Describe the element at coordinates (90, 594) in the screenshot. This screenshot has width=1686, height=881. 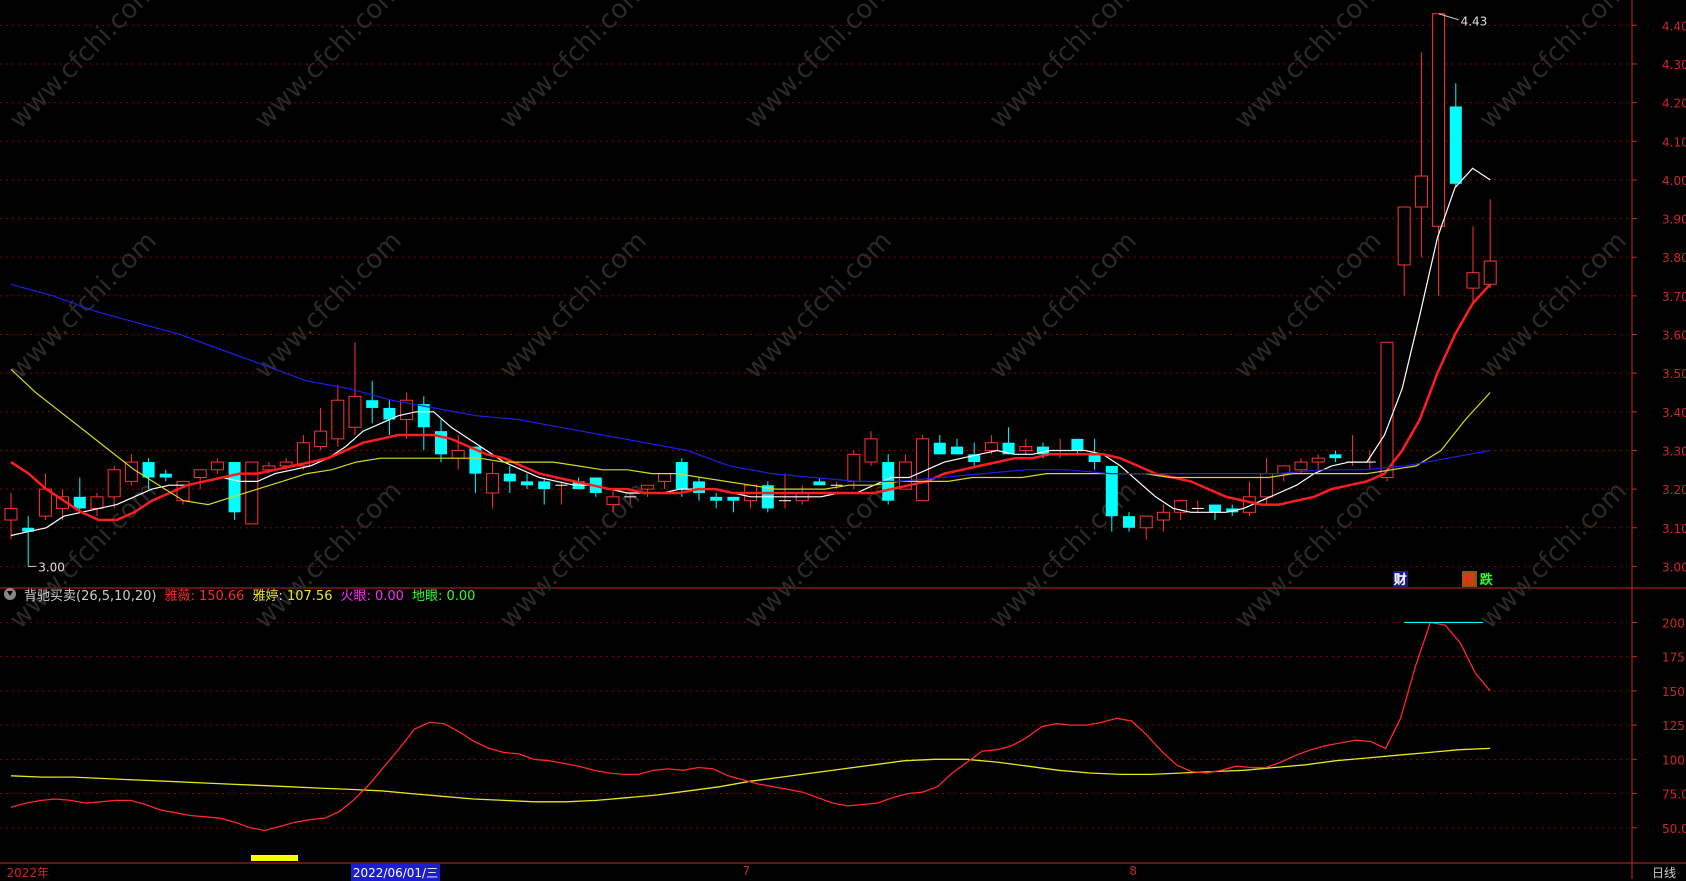
I see `indicator-name: 背驰买卖(26,5,10,20)` at that location.